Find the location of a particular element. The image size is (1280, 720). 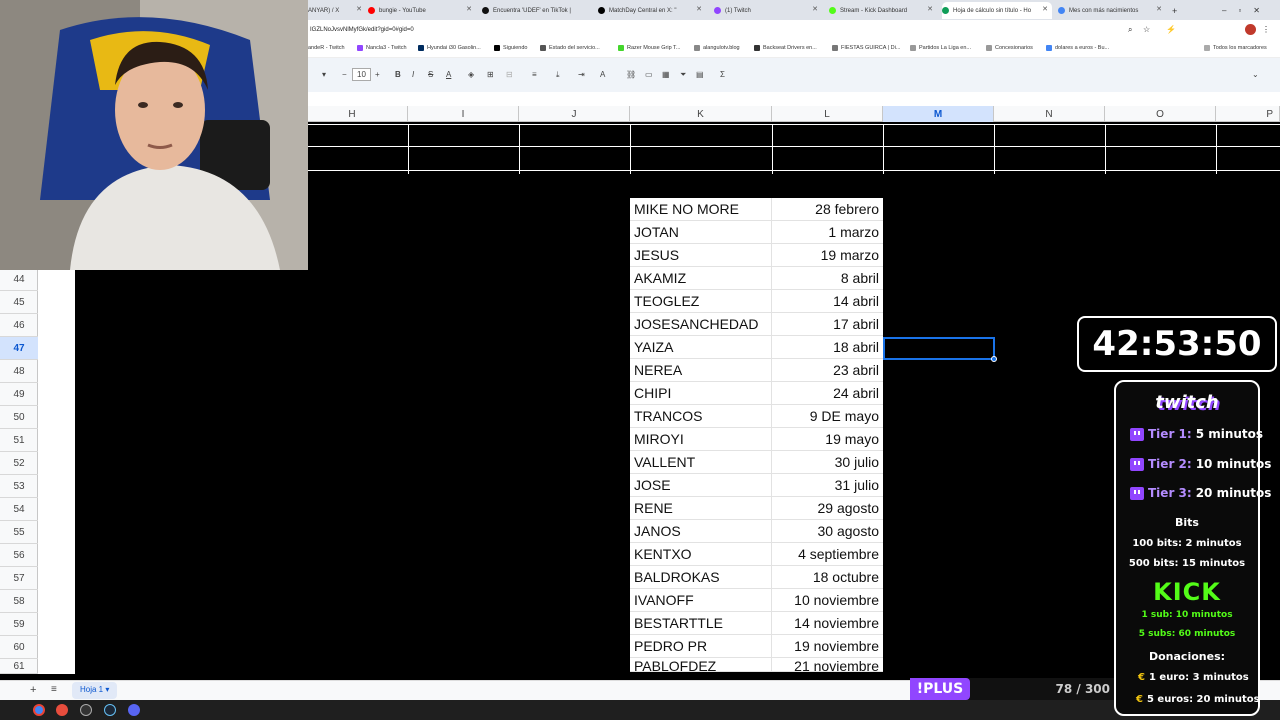

discord-icon is located at coordinates (134, 710).